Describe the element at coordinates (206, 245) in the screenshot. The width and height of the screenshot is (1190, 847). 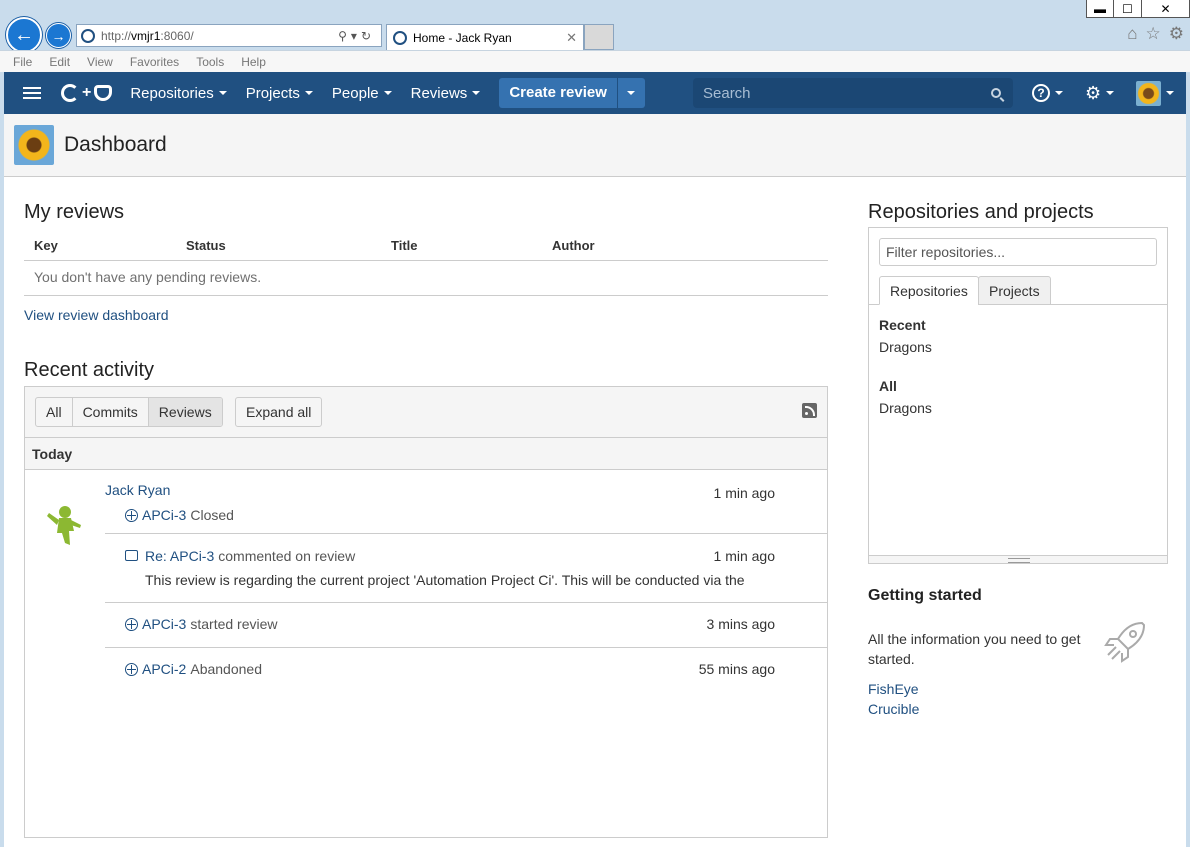
I see `column-status: Status` at that location.